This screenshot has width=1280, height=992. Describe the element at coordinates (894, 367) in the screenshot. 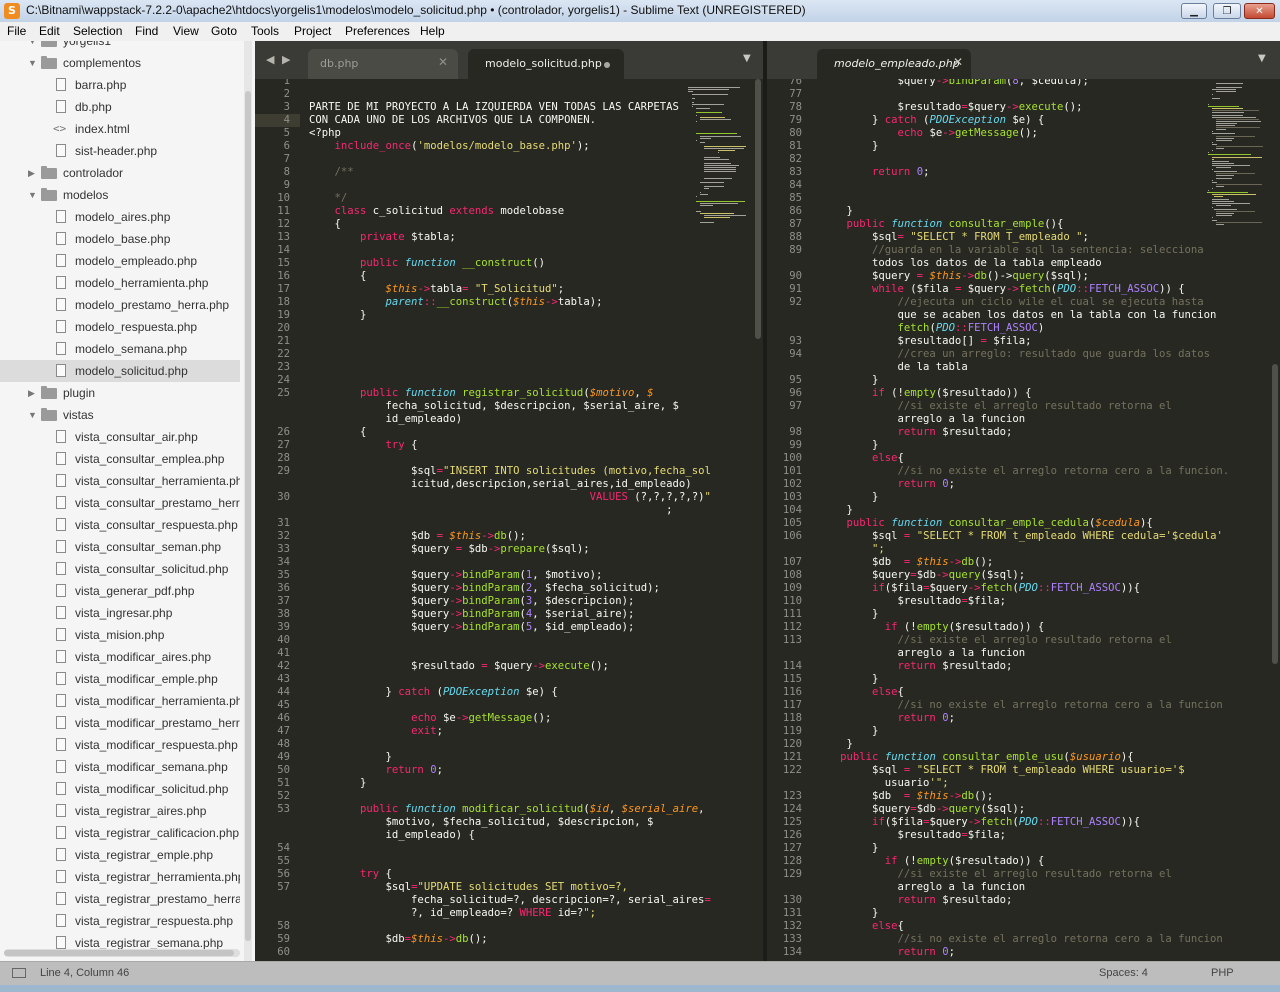

I see `code-line: de la tabla` at that location.